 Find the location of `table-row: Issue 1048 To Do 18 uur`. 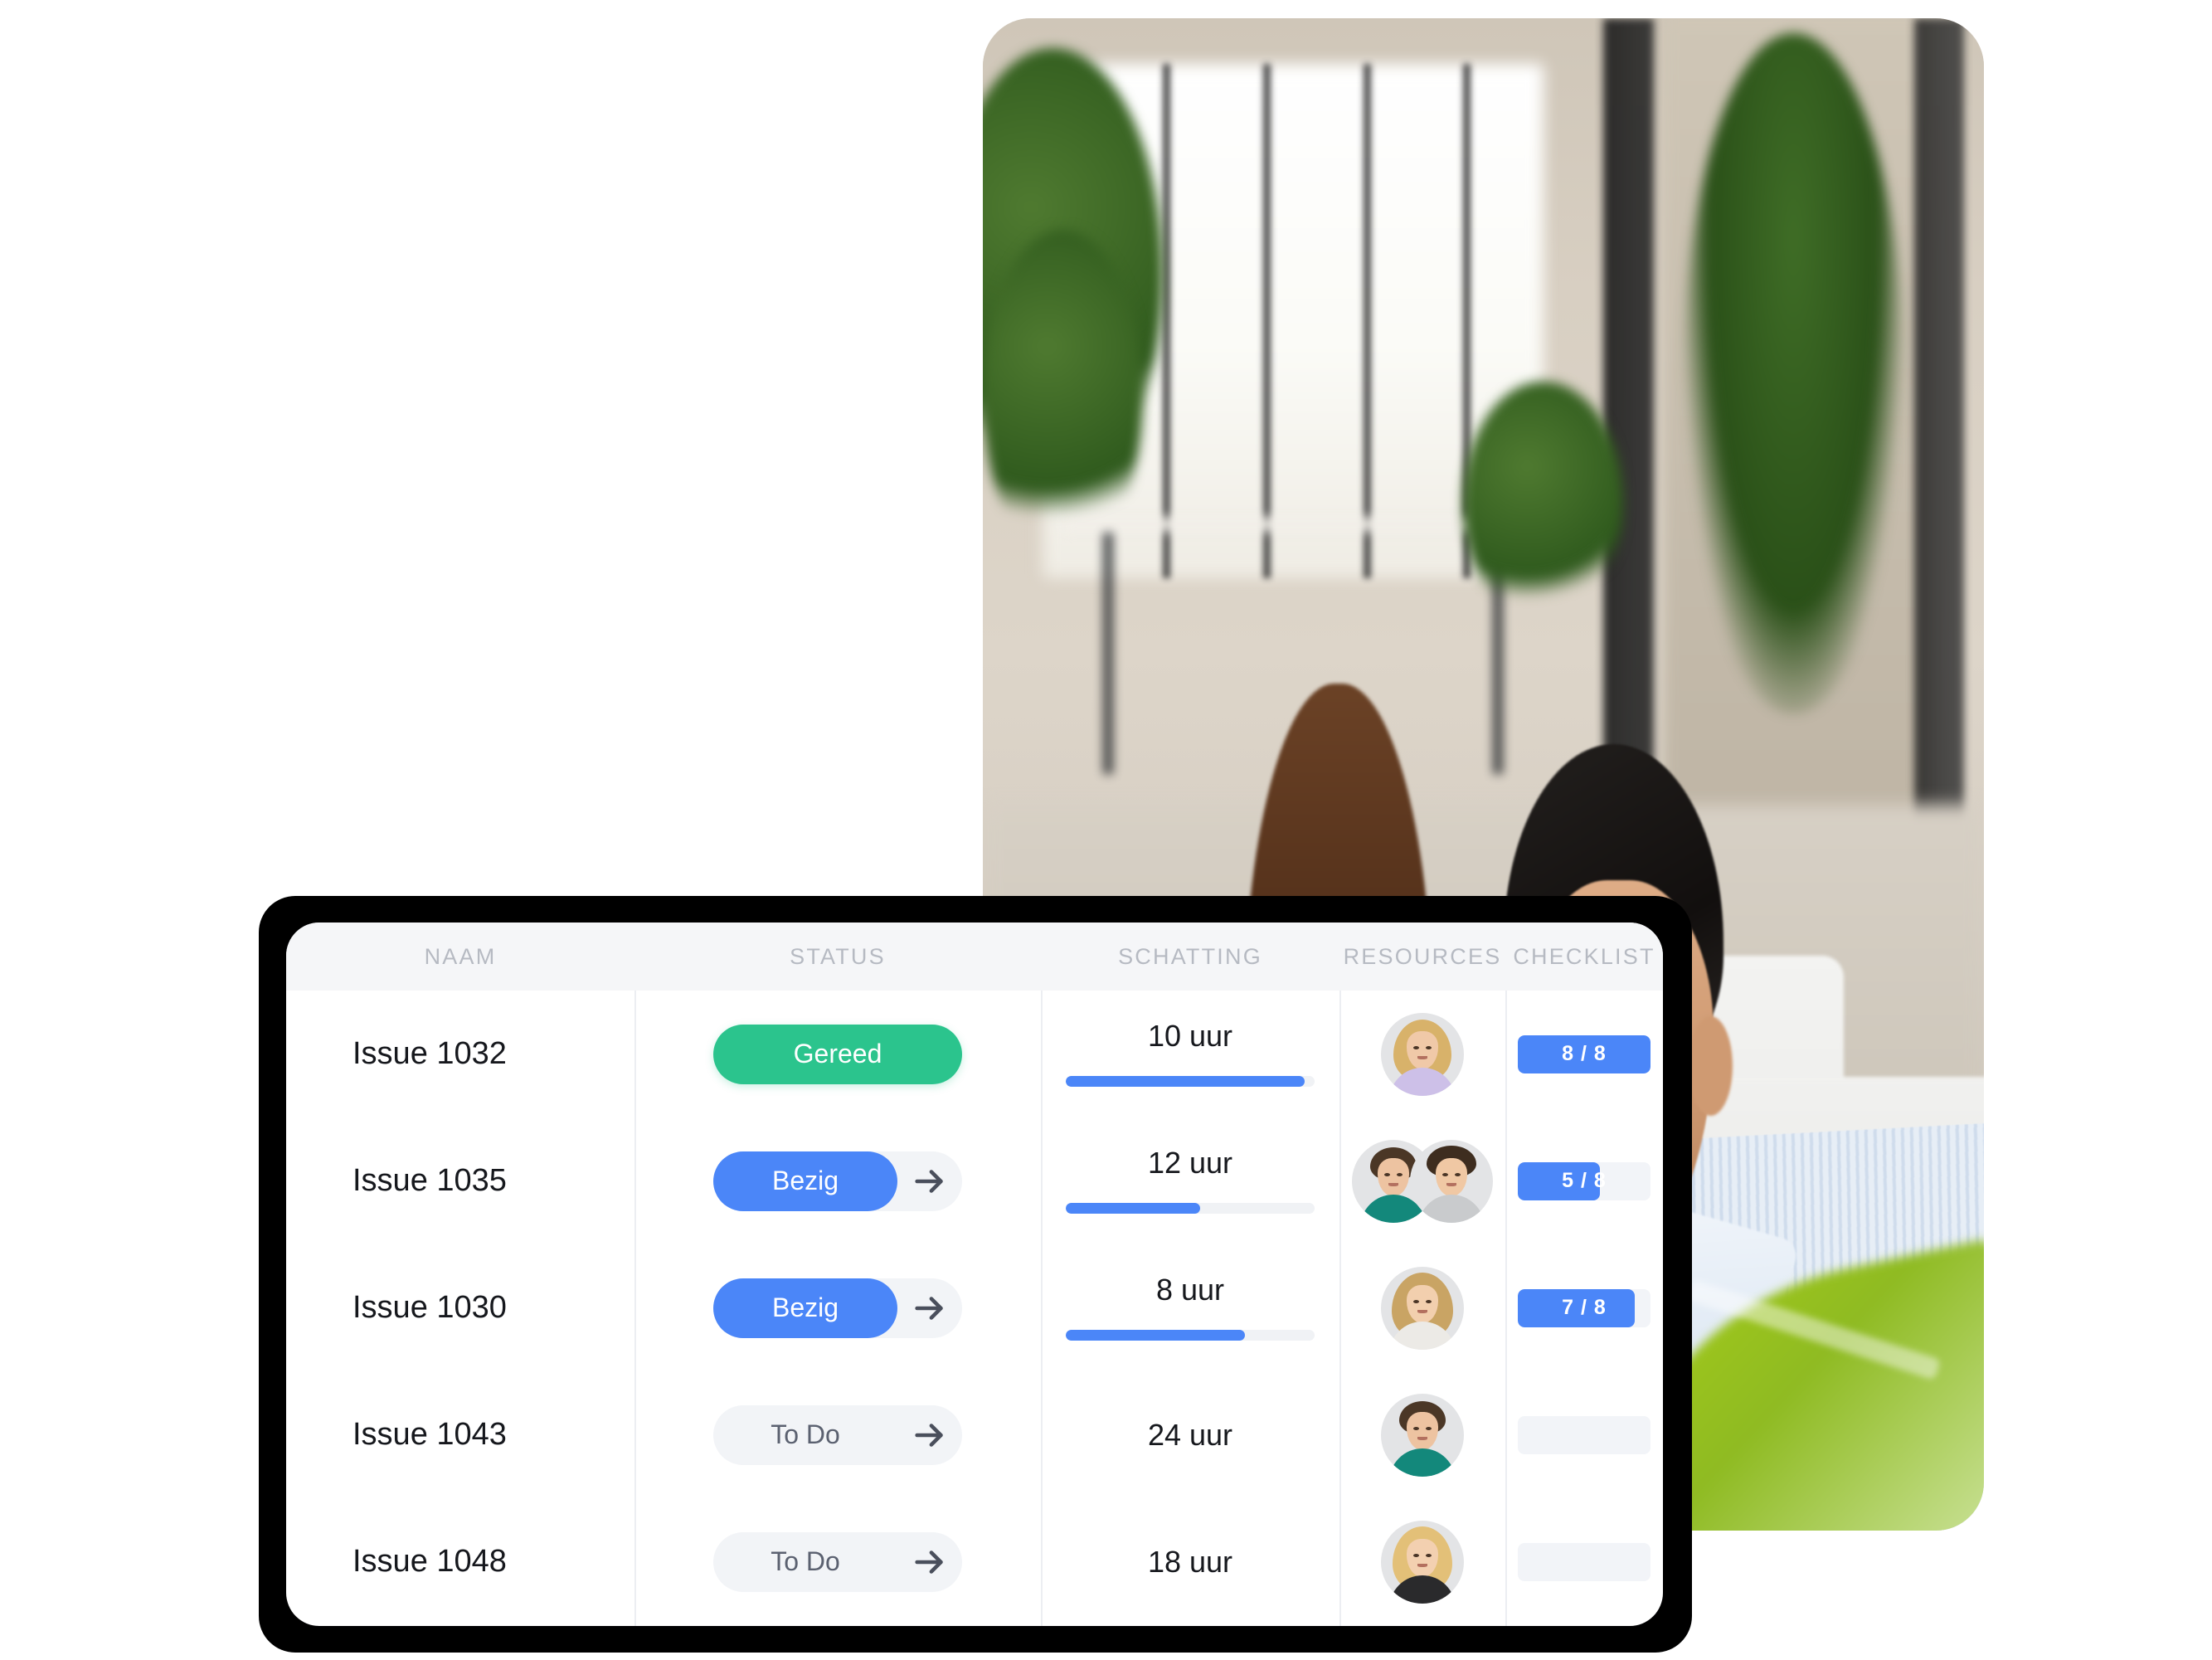

table-row: Issue 1048 To Do 18 uur is located at coordinates (975, 1561).